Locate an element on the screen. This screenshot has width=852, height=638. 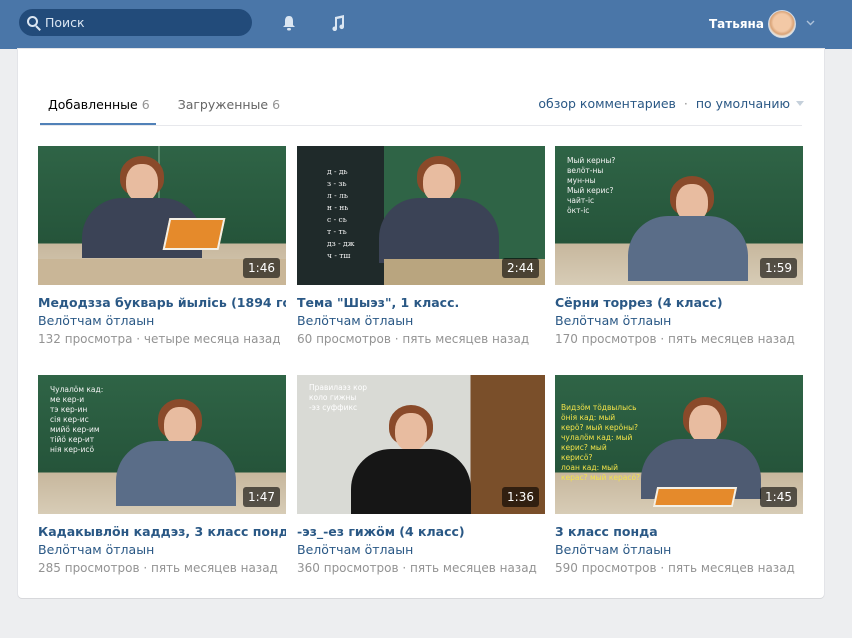
tab-added: Добавленные 6 is located at coordinates (98, 107).